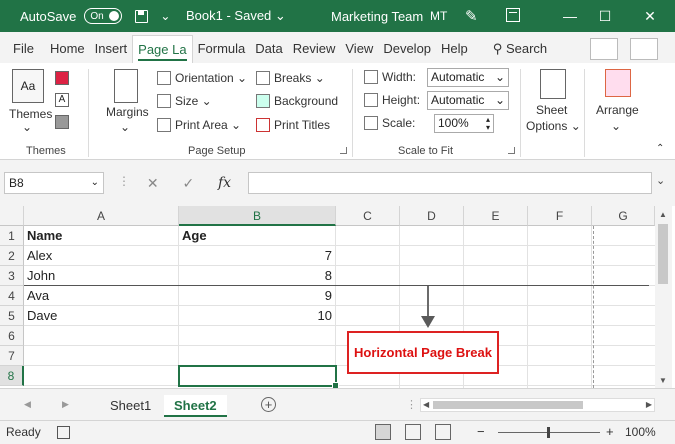 The width and height of the screenshot is (675, 444). I want to click on normal-view-icon, so click(383, 432).